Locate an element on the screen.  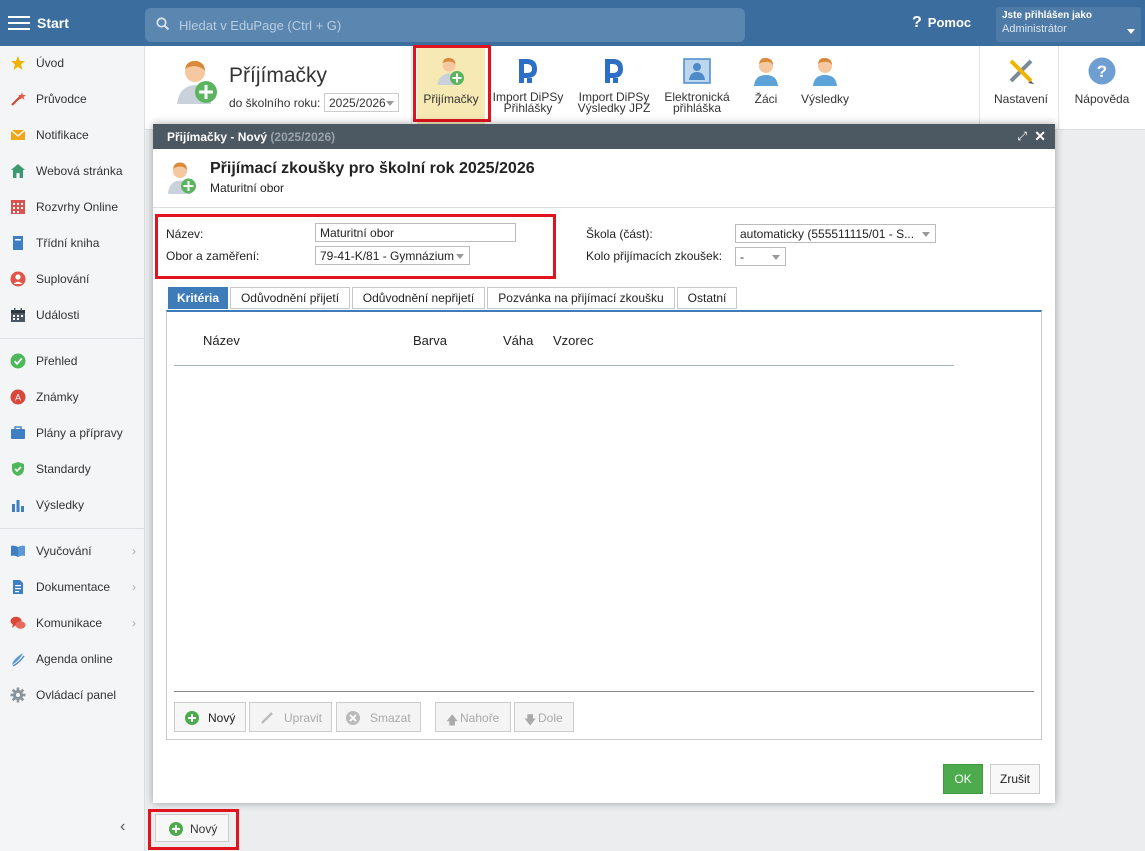
name-input is located at coordinates (415, 232).